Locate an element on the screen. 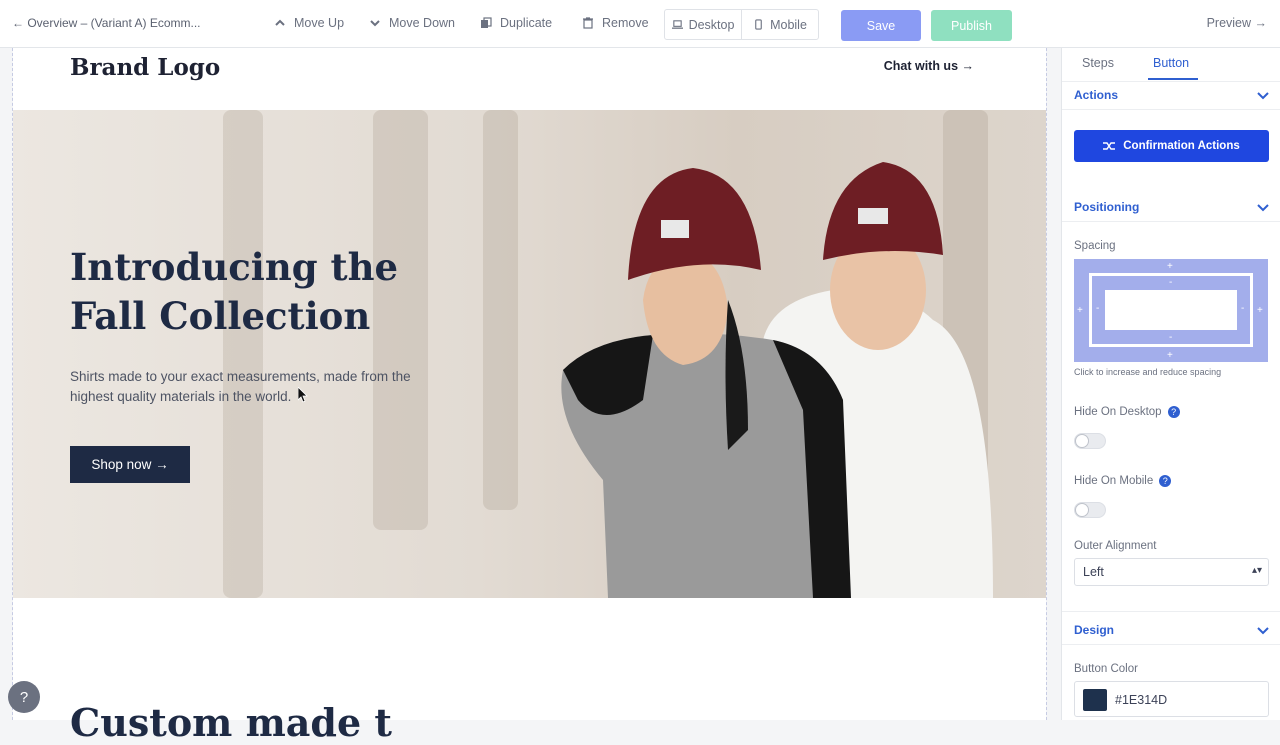 Image resolution: width=1280 pixels, height=745 pixels. chat-with-us-link: Chat with us → is located at coordinates (929, 66).